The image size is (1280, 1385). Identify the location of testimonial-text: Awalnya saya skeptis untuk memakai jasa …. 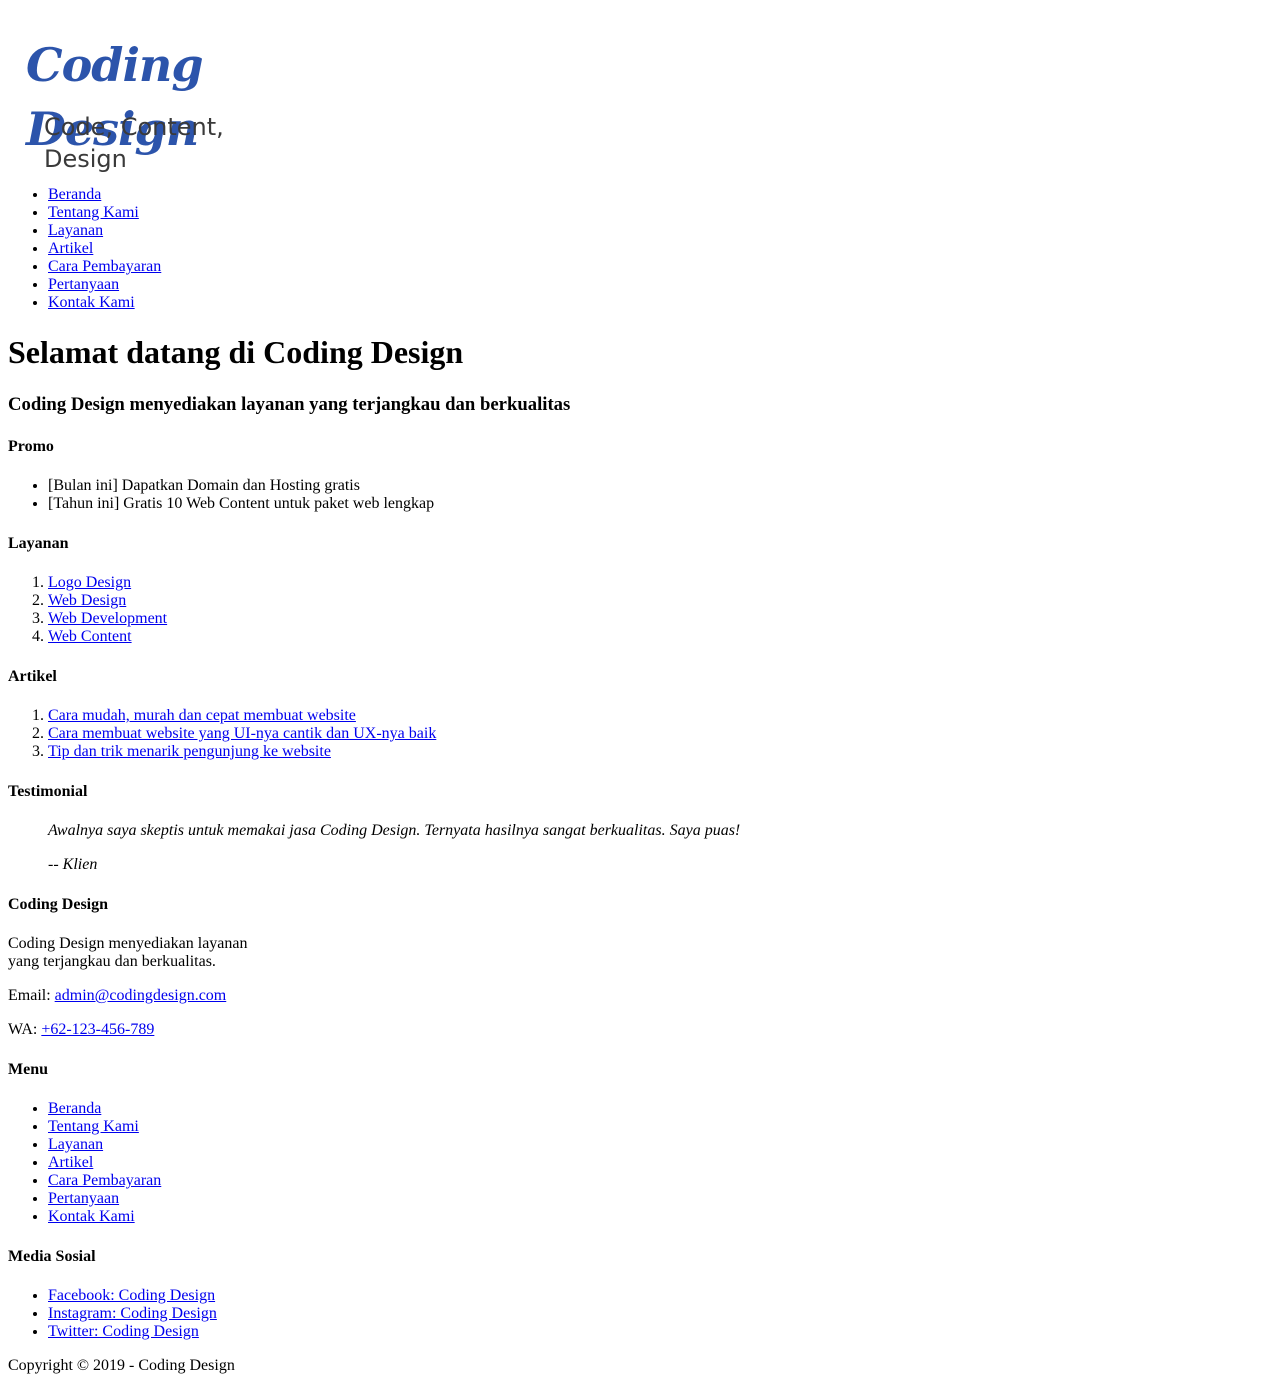
(394, 830).